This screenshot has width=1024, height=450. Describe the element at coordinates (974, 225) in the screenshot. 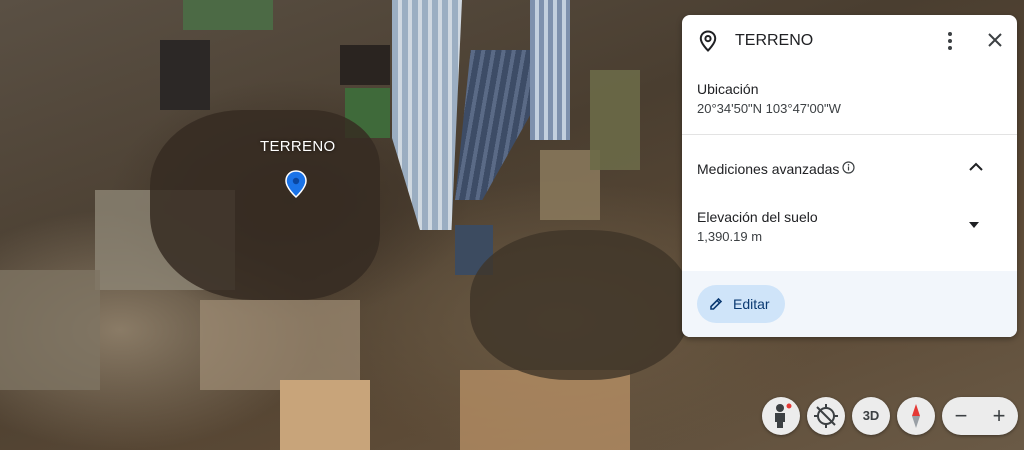

I see `caret-down-icon` at that location.